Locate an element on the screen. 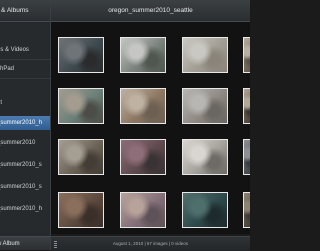 The height and width of the screenshot is (251, 320). photo-window-view is located at coordinates (81, 55).